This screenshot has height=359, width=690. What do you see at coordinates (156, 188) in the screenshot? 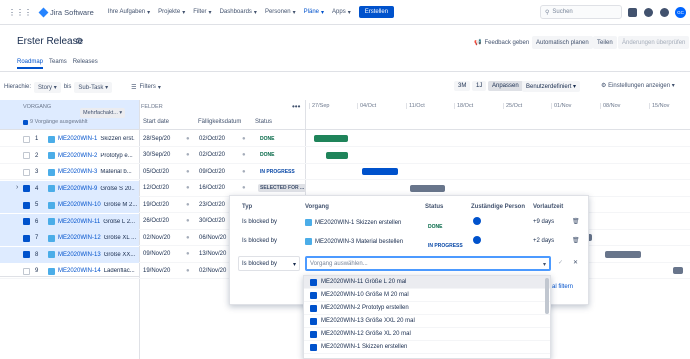
I see `start-date: 12/Oct/20` at bounding box center [156, 188].